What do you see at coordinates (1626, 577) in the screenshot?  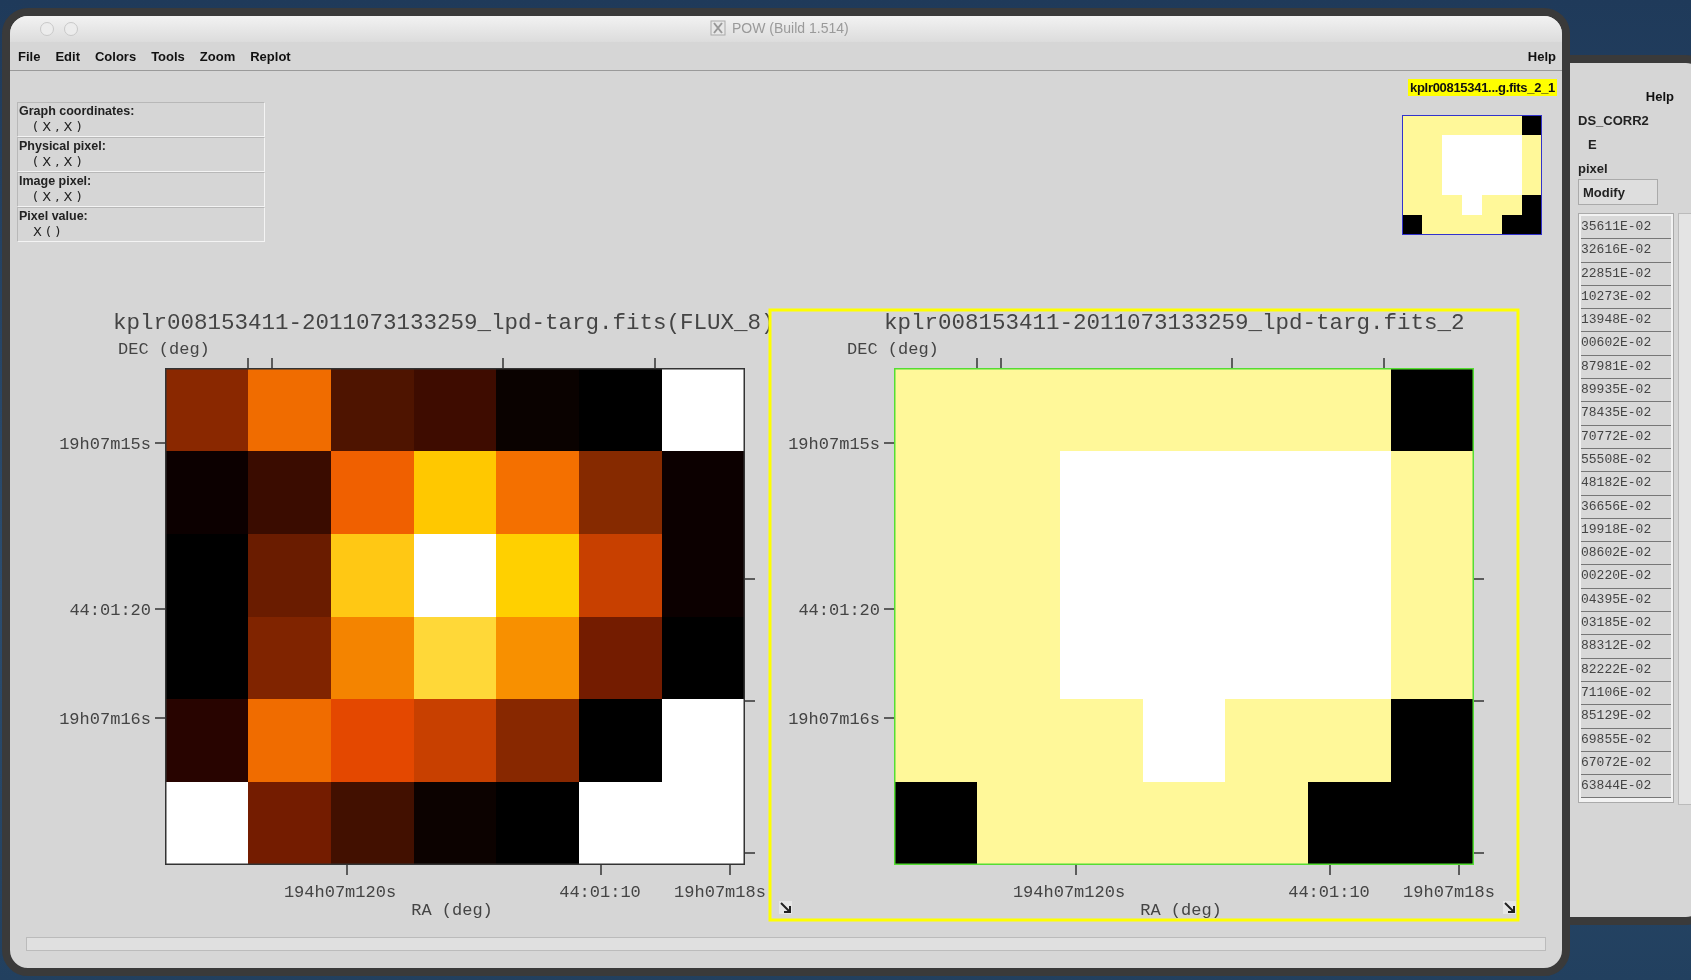 I see `table-cell: 00220E-02` at bounding box center [1626, 577].